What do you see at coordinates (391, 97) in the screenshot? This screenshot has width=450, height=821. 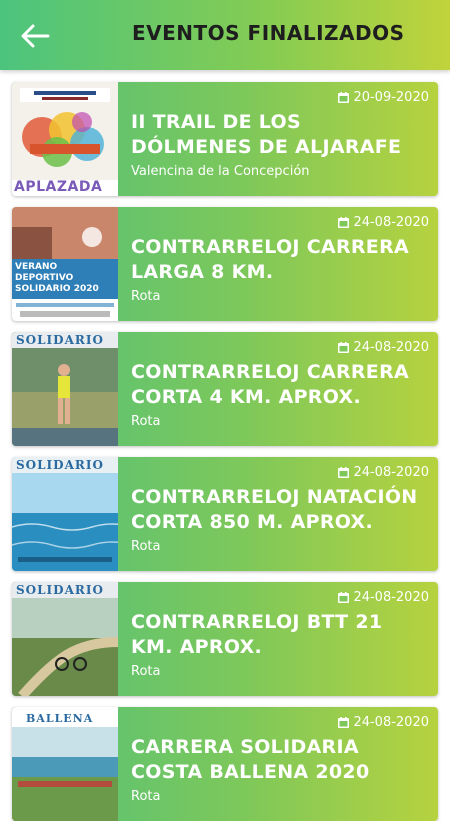 I see `event-date-text: 20-09-2020` at bounding box center [391, 97].